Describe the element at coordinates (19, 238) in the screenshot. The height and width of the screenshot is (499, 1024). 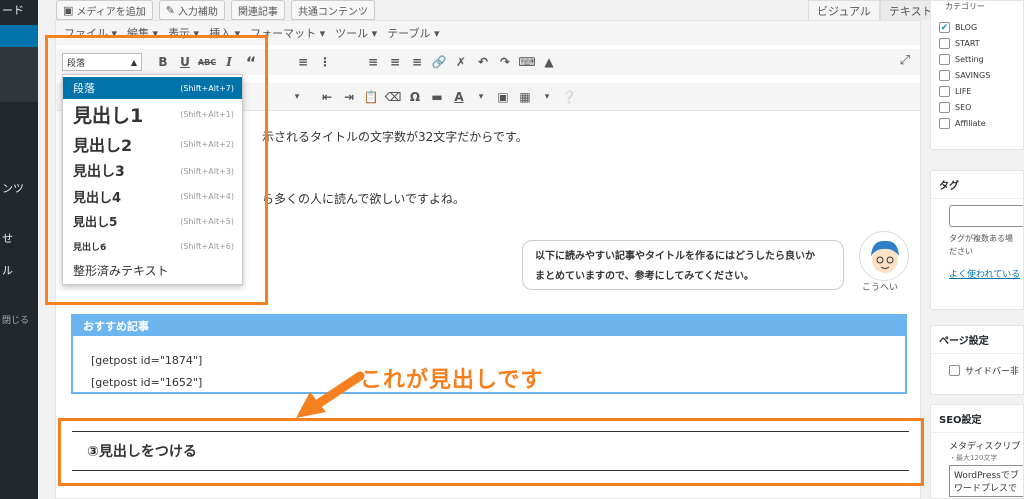
I see `admin-menu-item-settings: せ` at that location.